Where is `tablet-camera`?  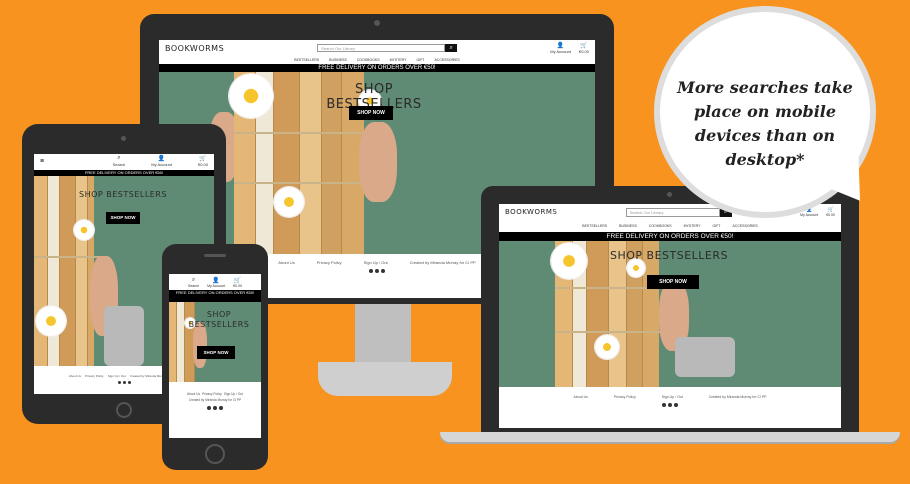
tablet-camera is located at coordinates (123, 138).